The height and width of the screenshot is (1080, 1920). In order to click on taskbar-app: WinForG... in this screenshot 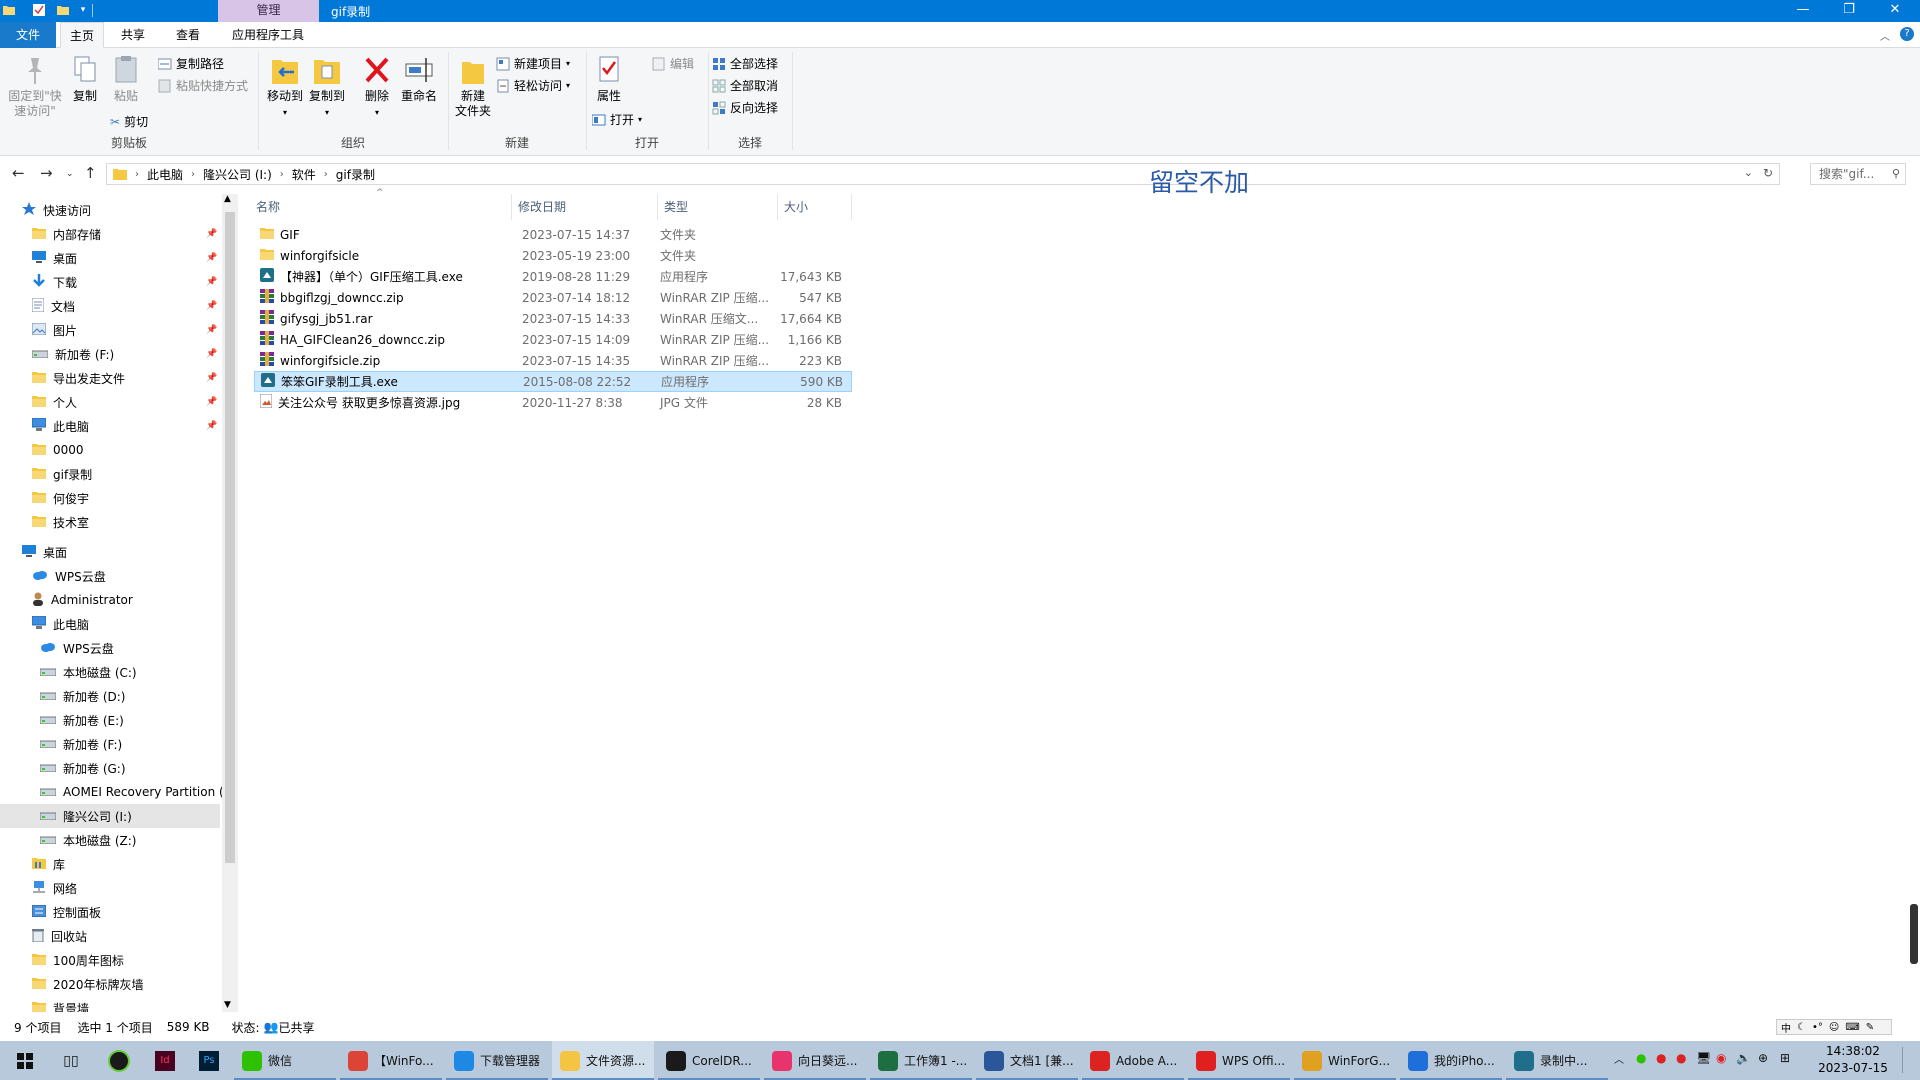, I will do `click(1345, 1060)`.